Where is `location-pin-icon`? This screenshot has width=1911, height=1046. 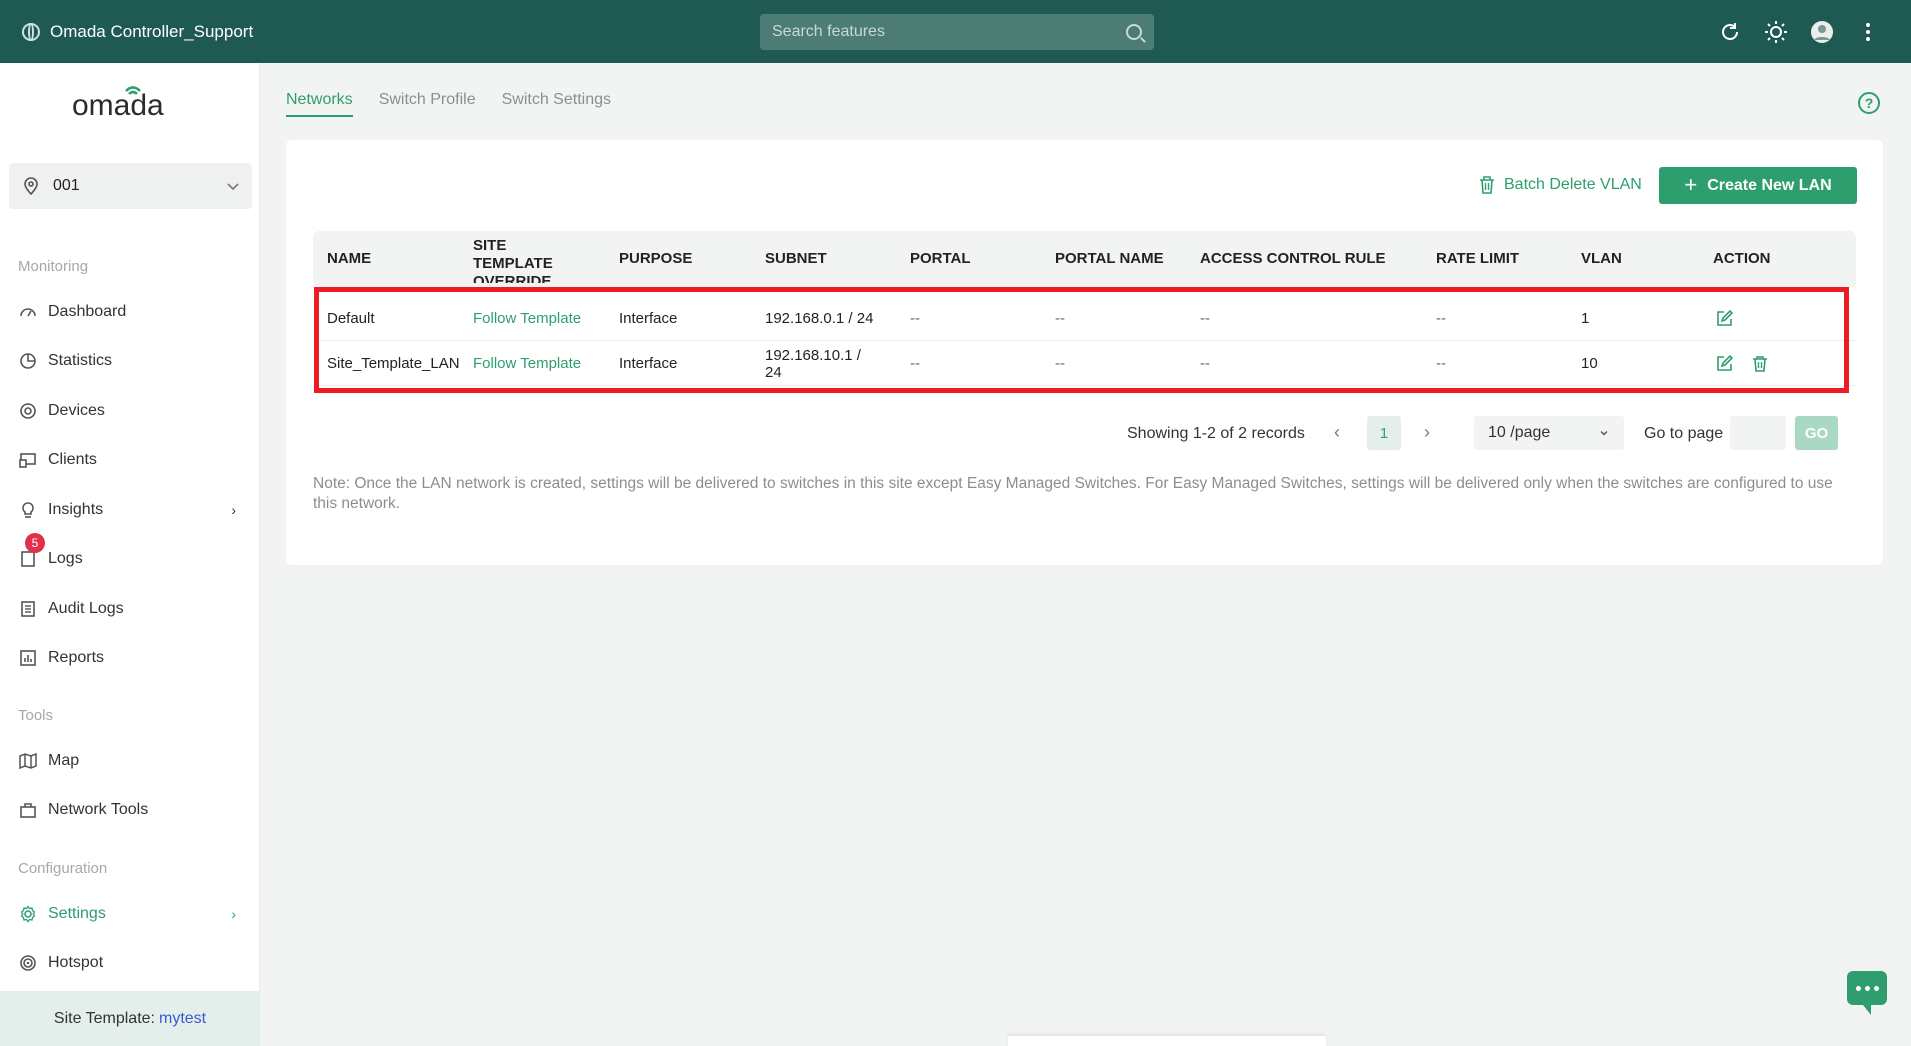
location-pin-icon is located at coordinates (31, 186).